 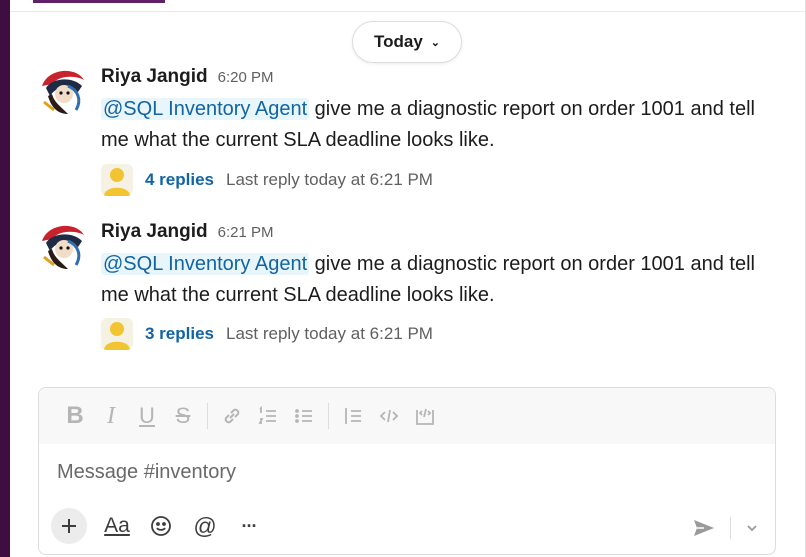 I want to click on replies-link: 2 replies, so click(x=179, y=25).